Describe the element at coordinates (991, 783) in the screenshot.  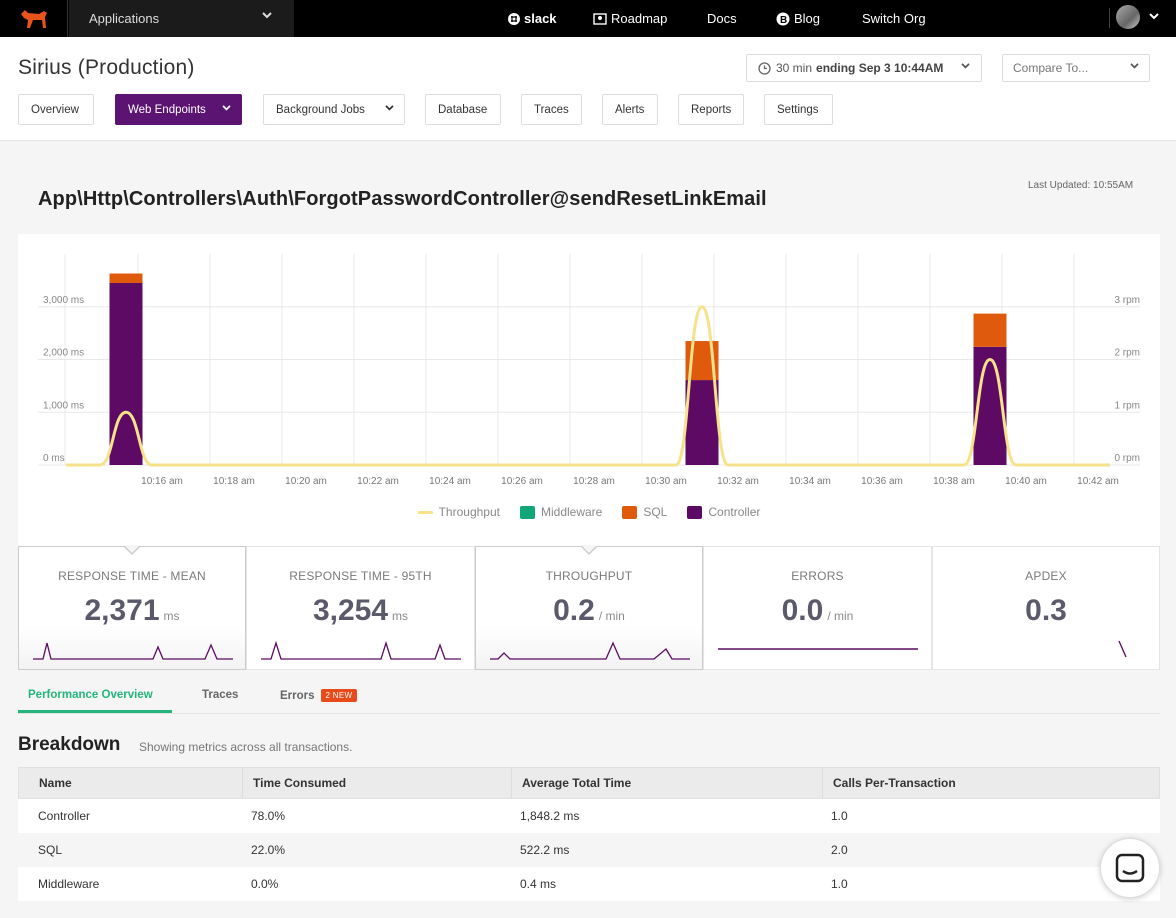
I see `column-header: Calls Per-Transaction` at that location.